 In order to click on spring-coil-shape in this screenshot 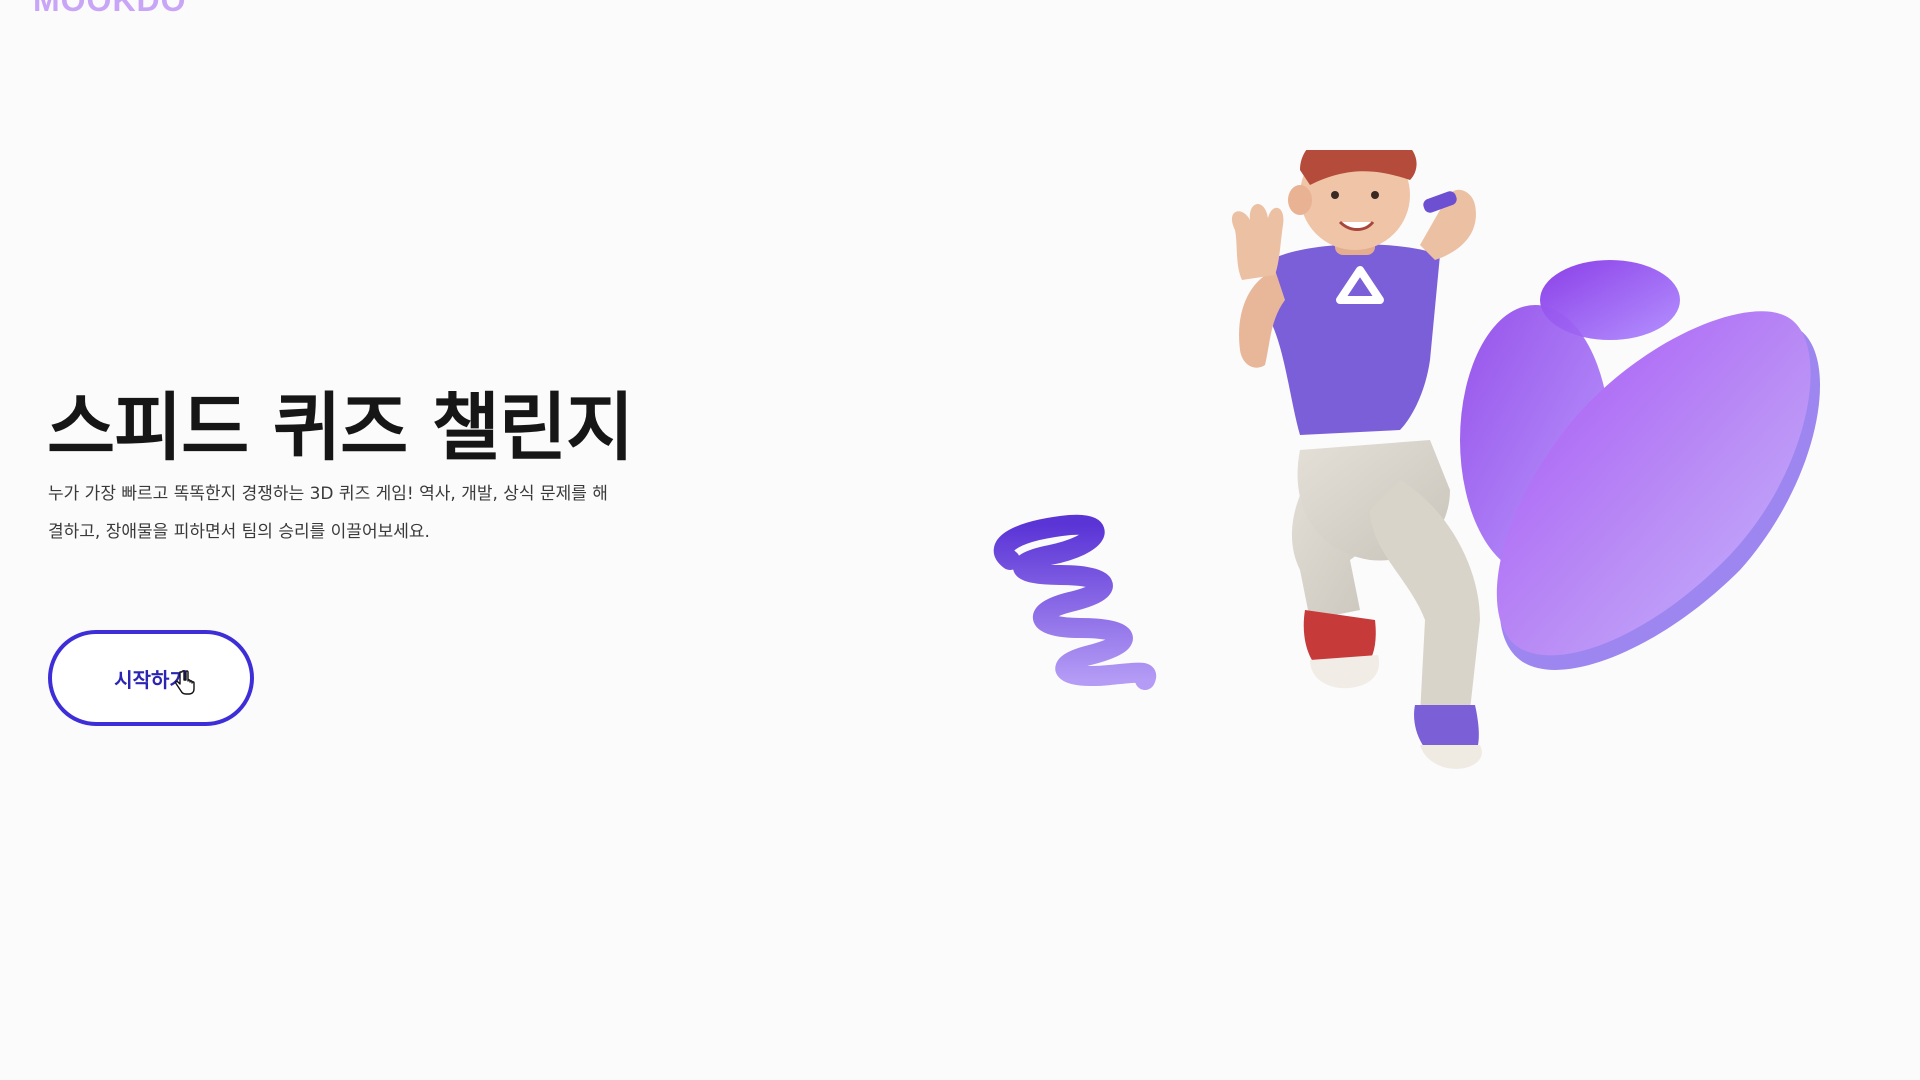, I will do `click(1075, 602)`.